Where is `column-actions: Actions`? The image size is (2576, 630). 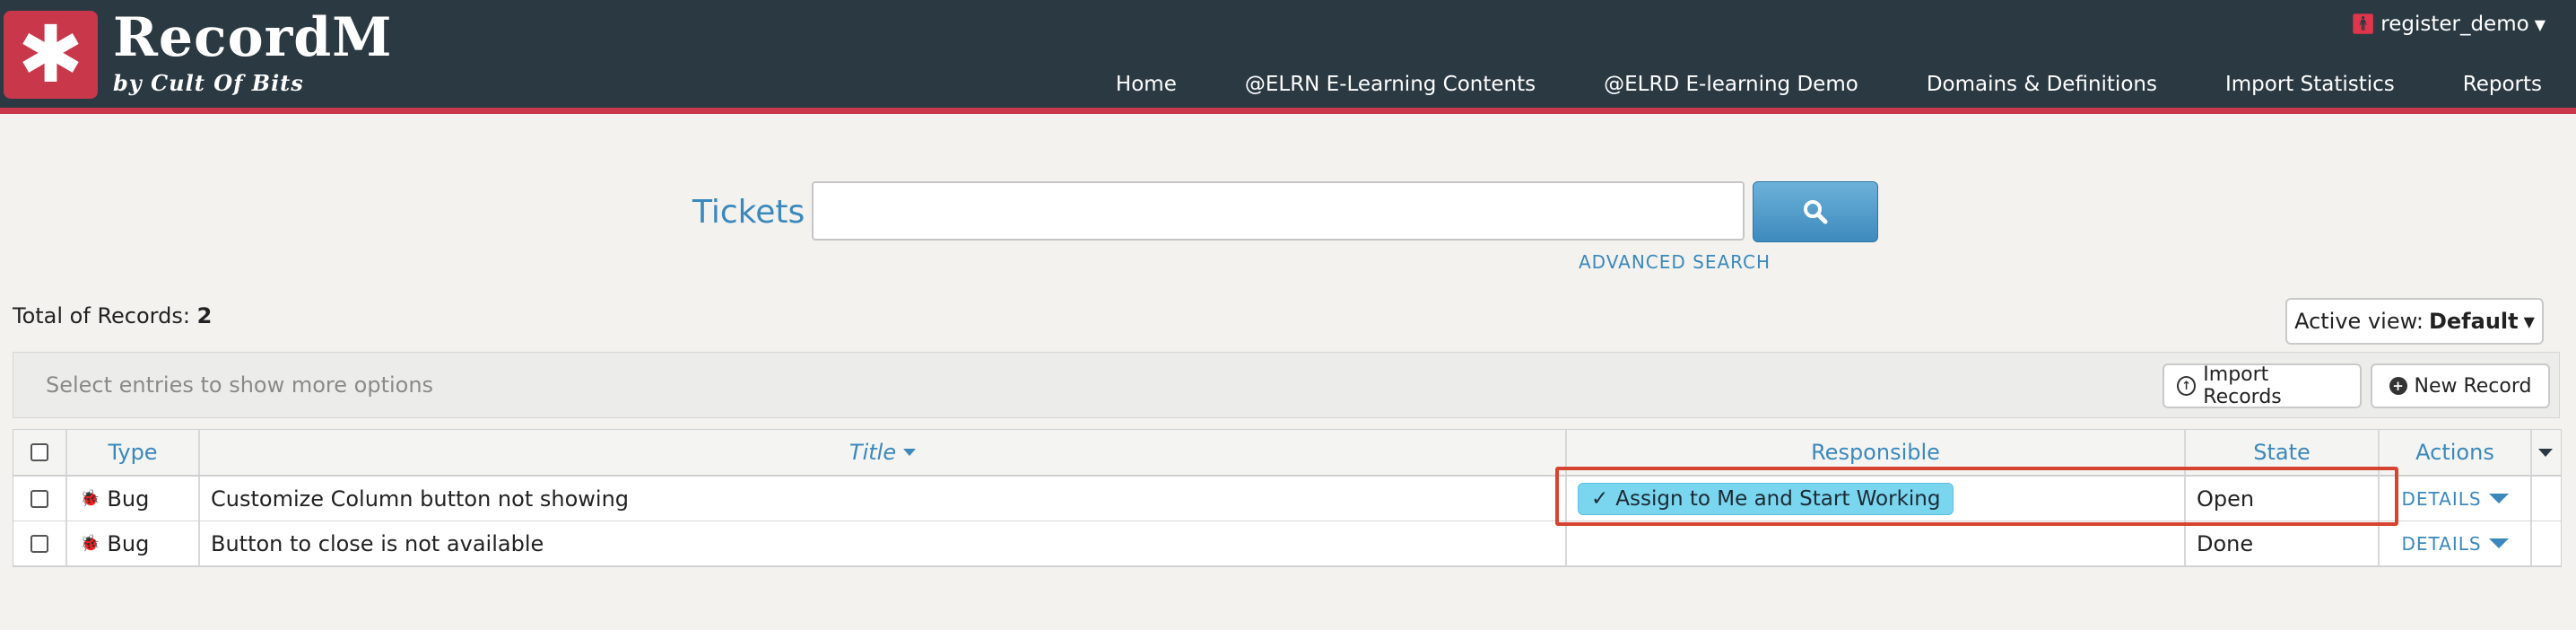 column-actions: Actions is located at coordinates (2456, 452).